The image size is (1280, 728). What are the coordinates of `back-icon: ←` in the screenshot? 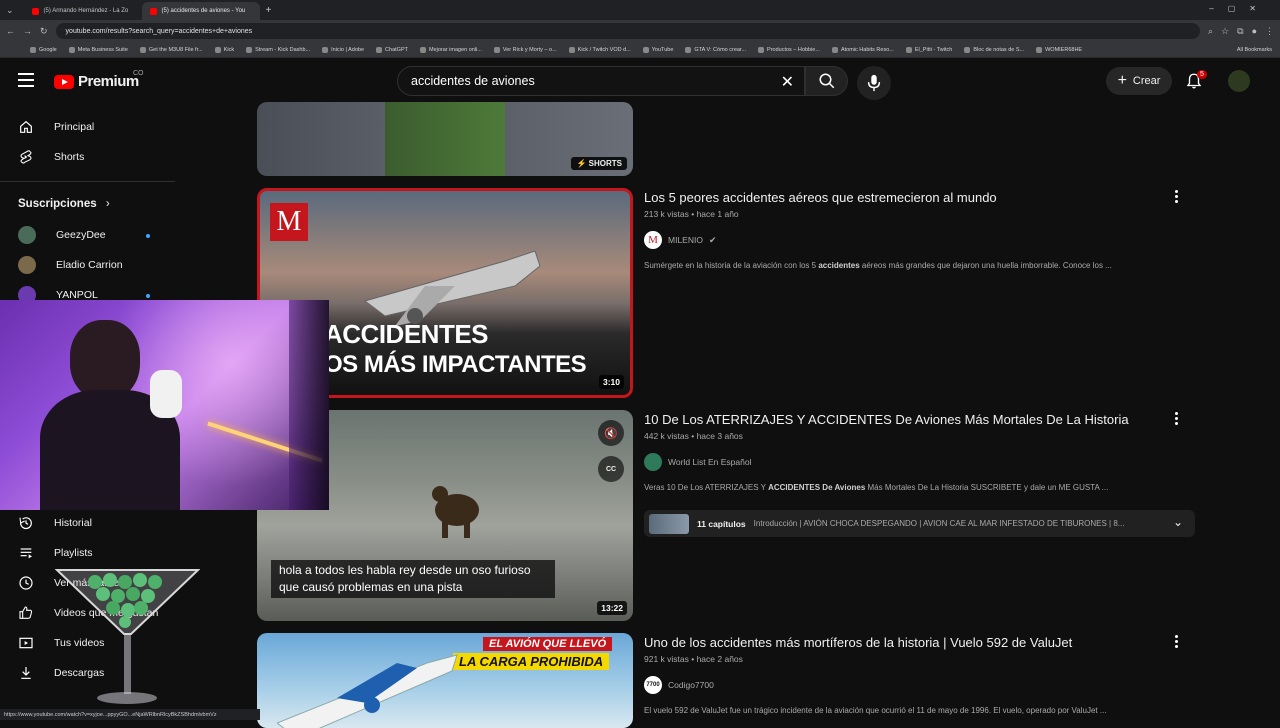 It's located at (10, 31).